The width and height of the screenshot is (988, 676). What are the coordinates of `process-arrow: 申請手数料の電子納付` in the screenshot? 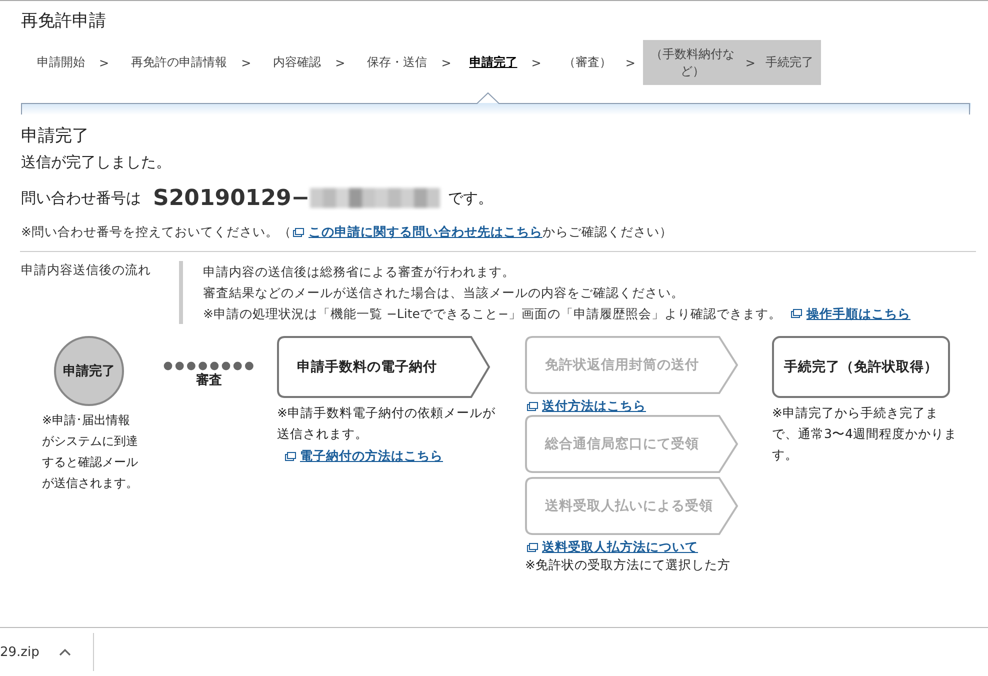 It's located at (384, 367).